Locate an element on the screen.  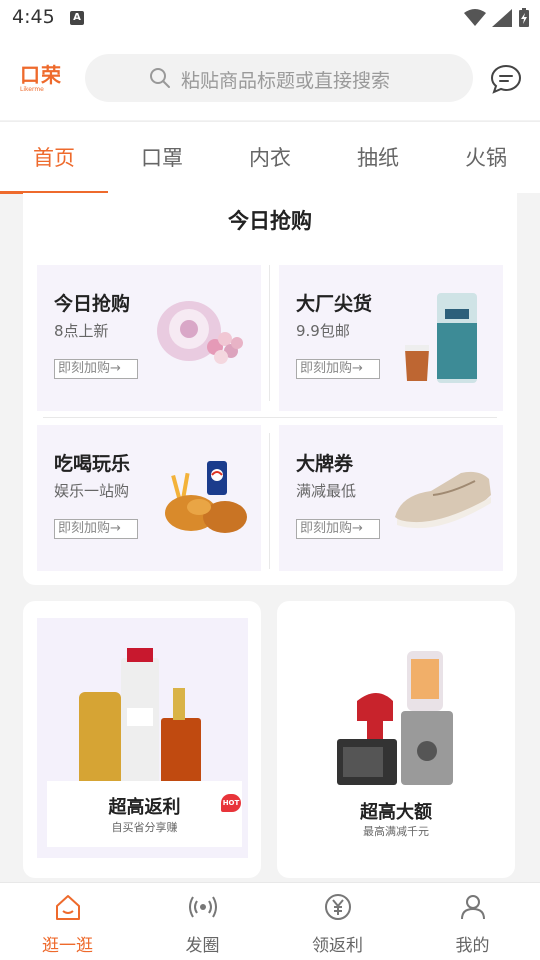
fried-chicken-image is located at coordinates (206, 497).